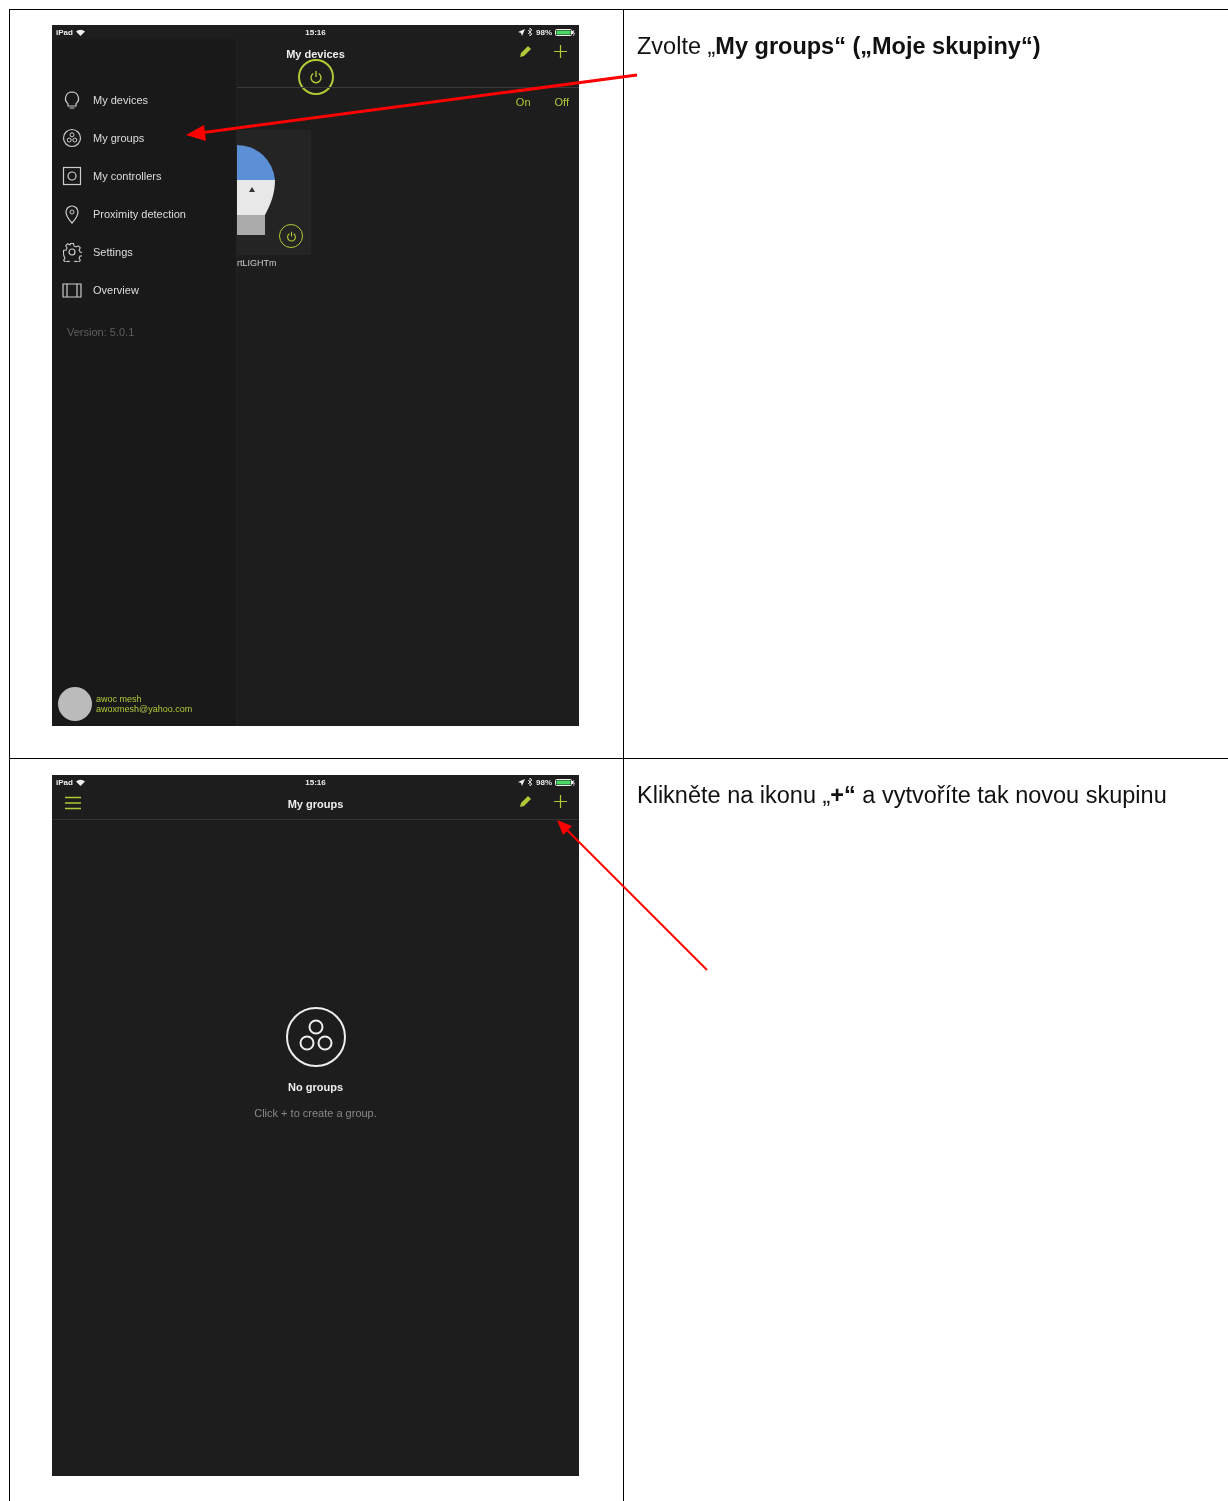 The image size is (1228, 1501). I want to click on menu-item: My groups, so click(149, 138).